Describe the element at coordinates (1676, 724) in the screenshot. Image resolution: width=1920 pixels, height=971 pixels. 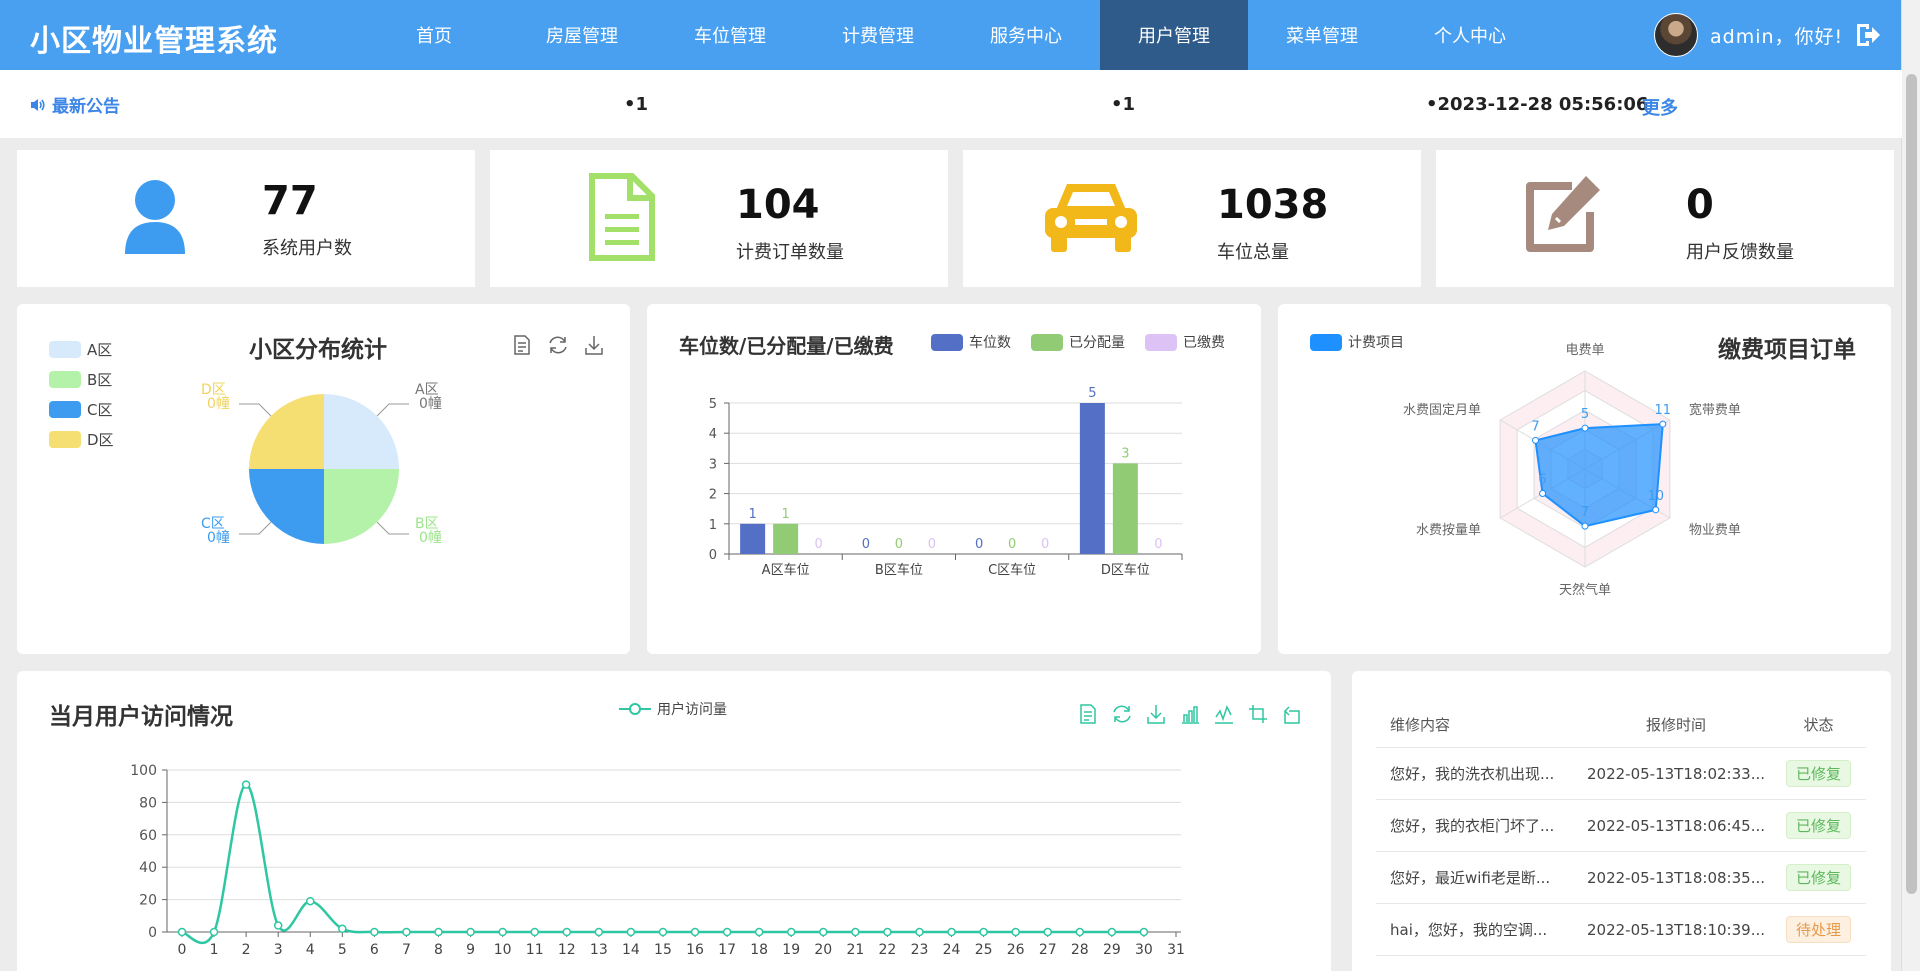
I see `column-header: 报修时间` at that location.